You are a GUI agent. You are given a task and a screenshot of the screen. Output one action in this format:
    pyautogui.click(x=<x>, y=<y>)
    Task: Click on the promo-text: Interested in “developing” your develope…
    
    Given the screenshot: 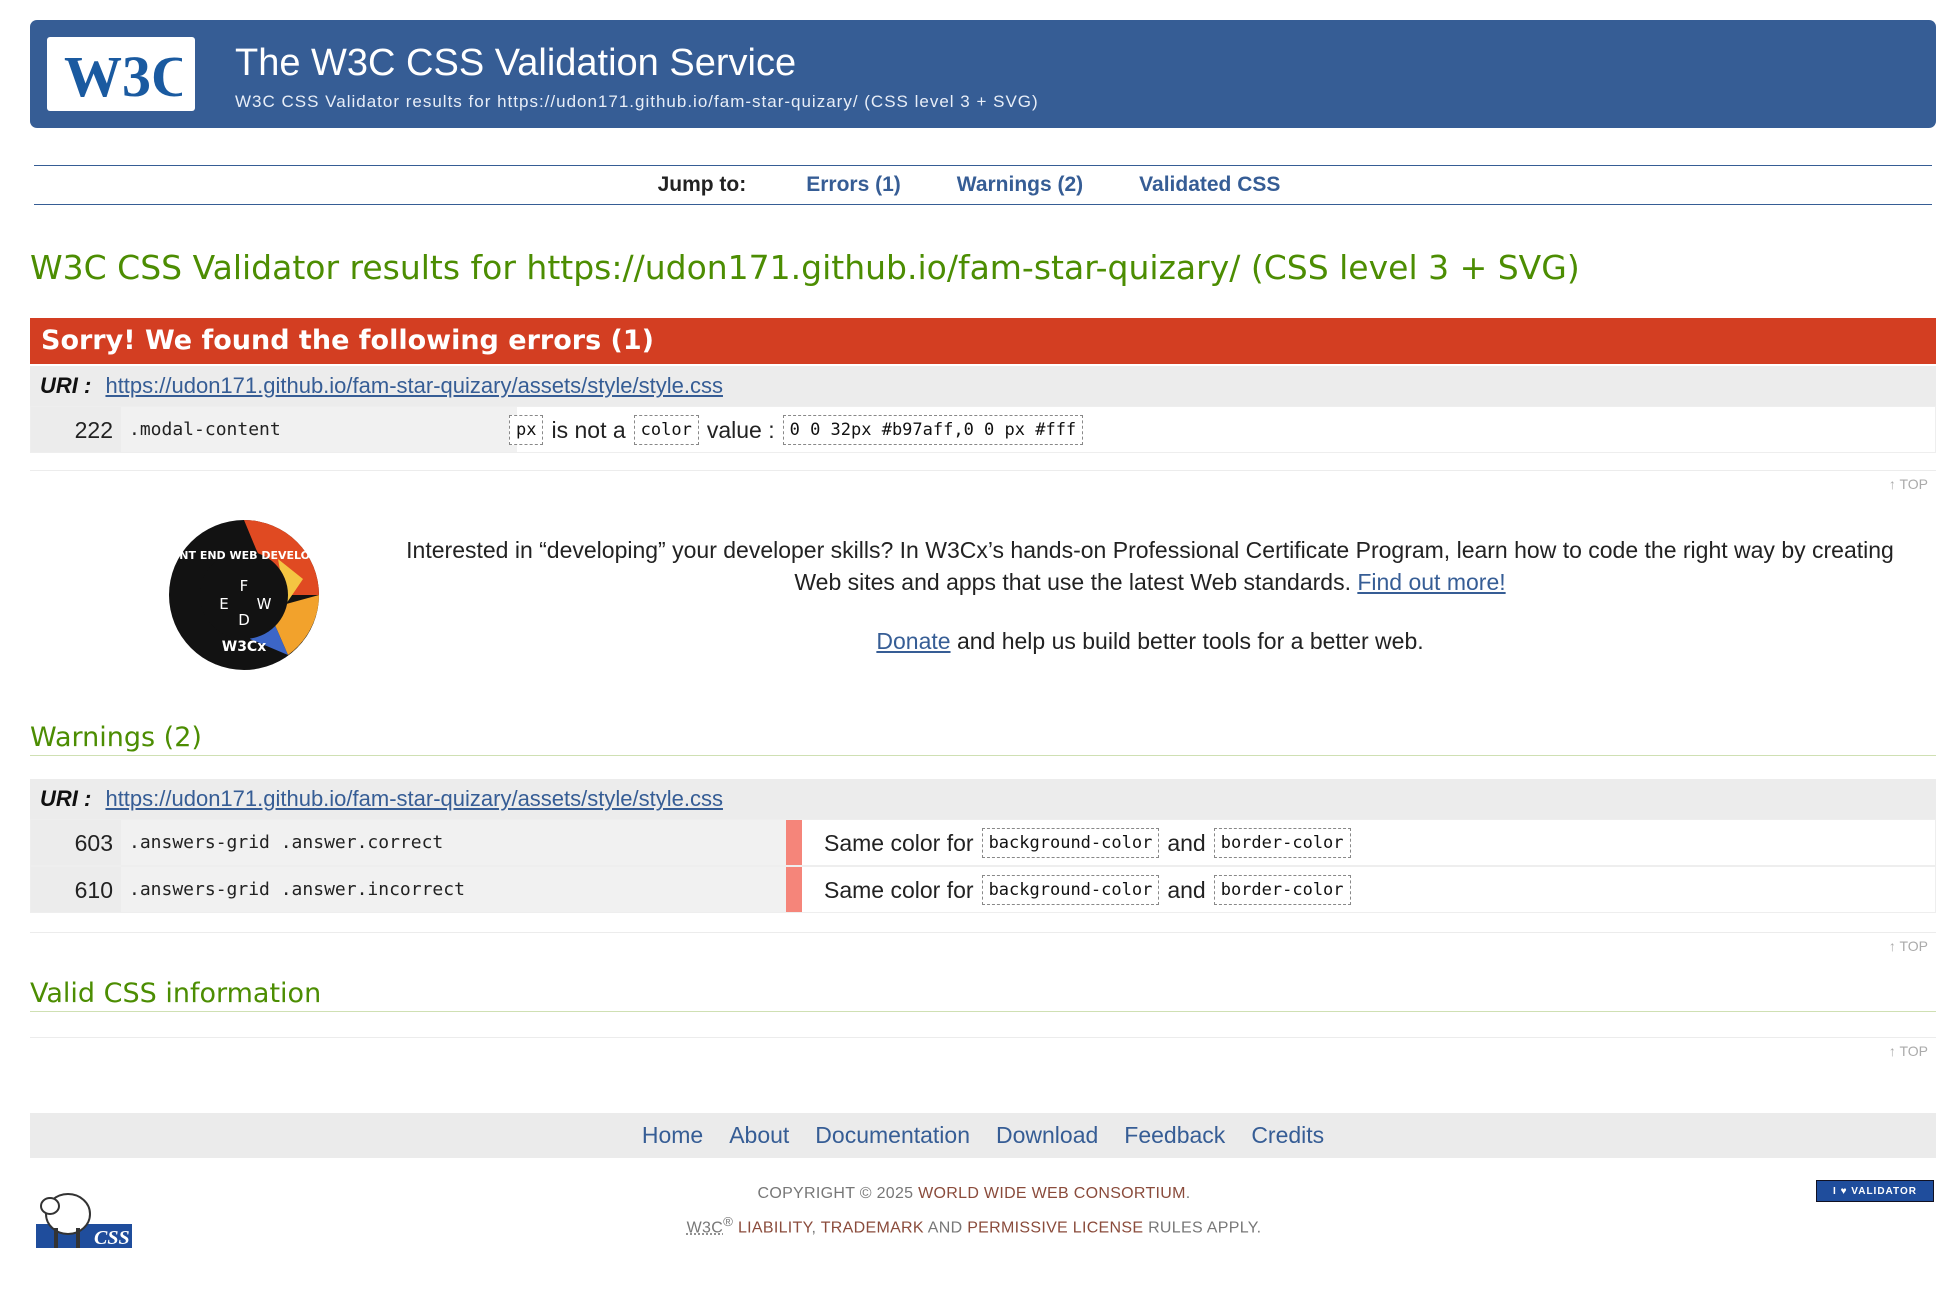 What is the action you would take?
    pyautogui.click(x=1150, y=566)
    